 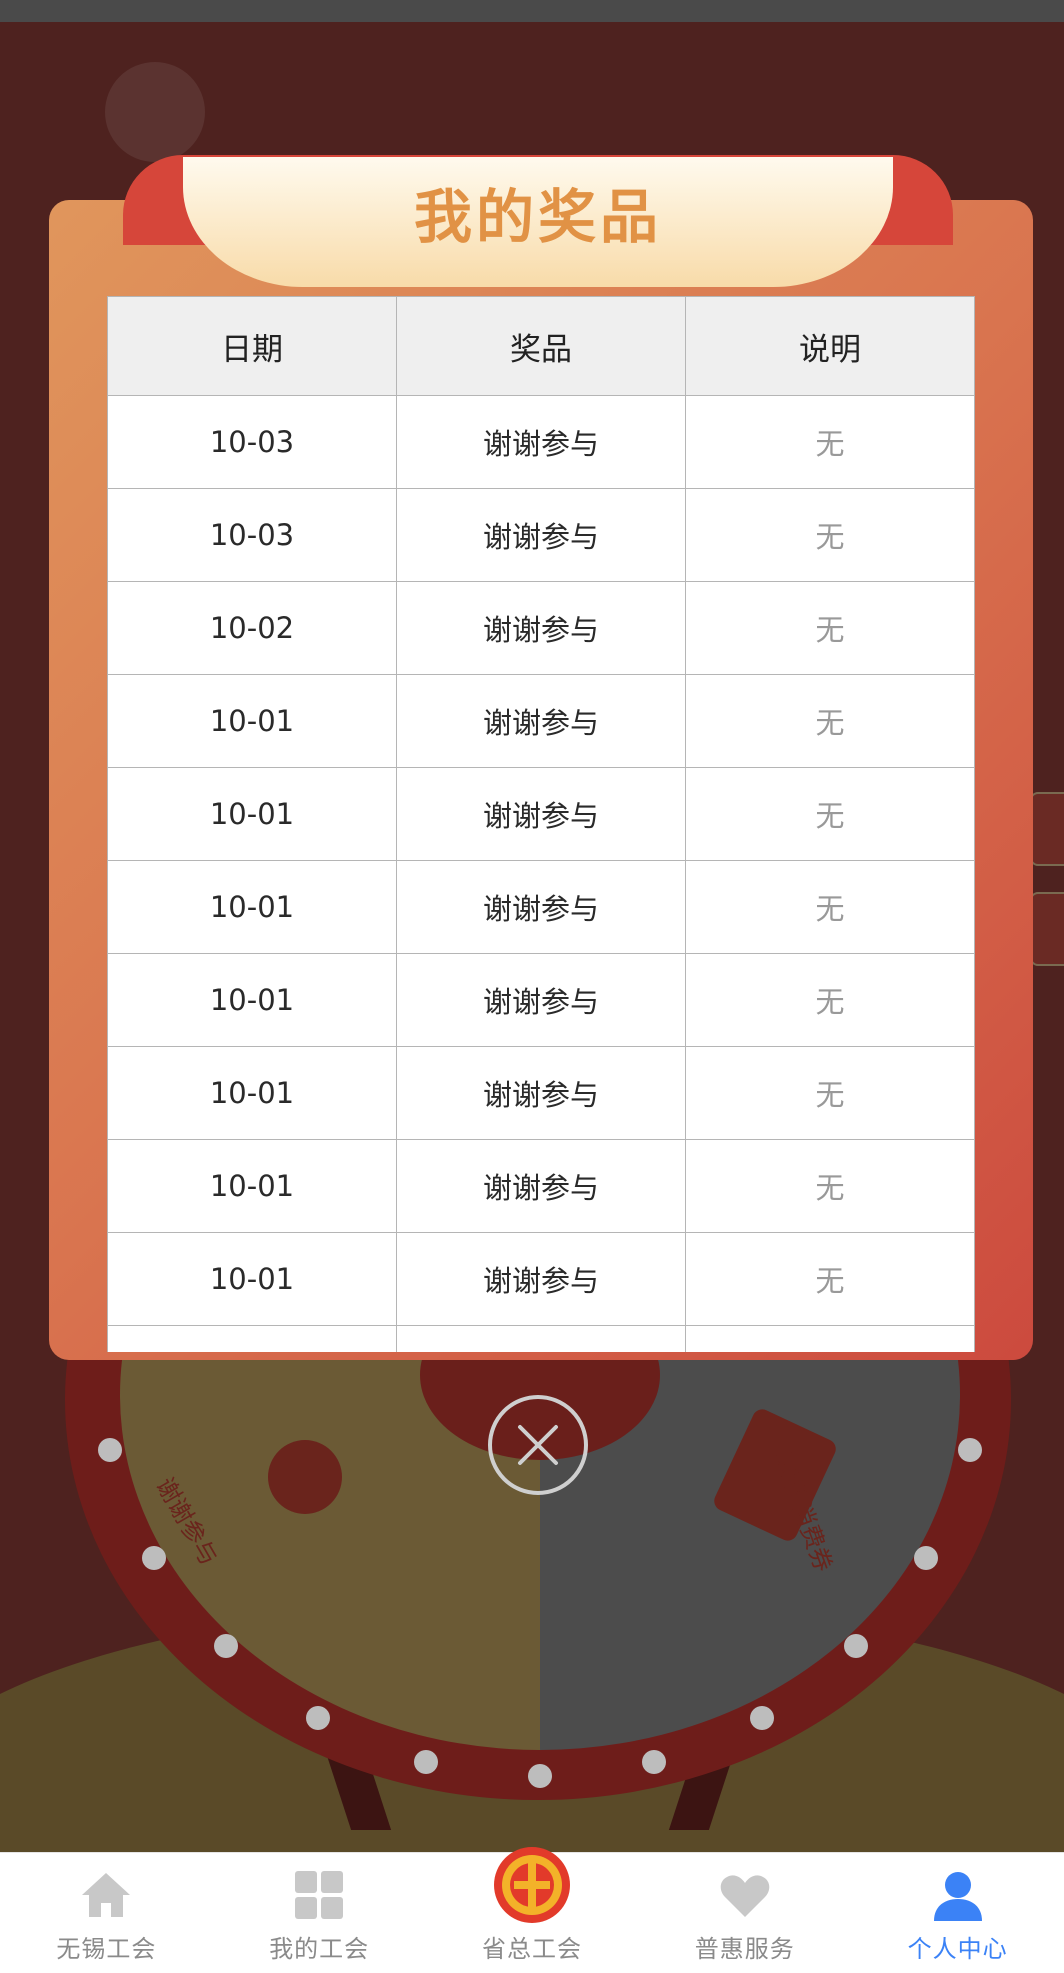 I want to click on status-bar, so click(x=532, y=11).